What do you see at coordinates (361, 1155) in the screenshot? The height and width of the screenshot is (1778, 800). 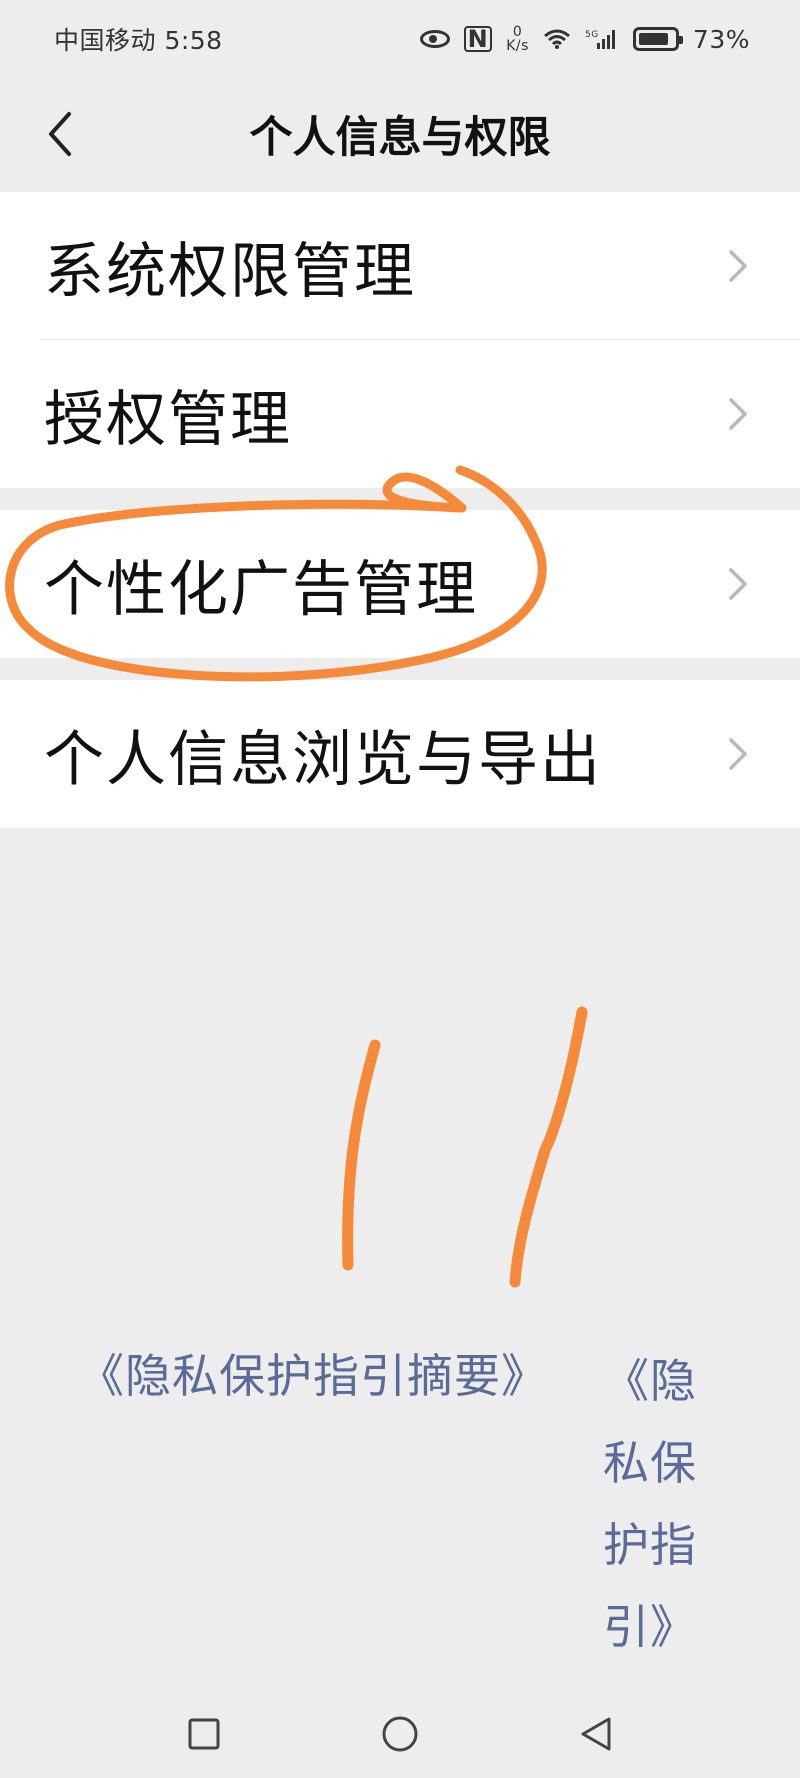 I see `annotation-stroke-left` at bounding box center [361, 1155].